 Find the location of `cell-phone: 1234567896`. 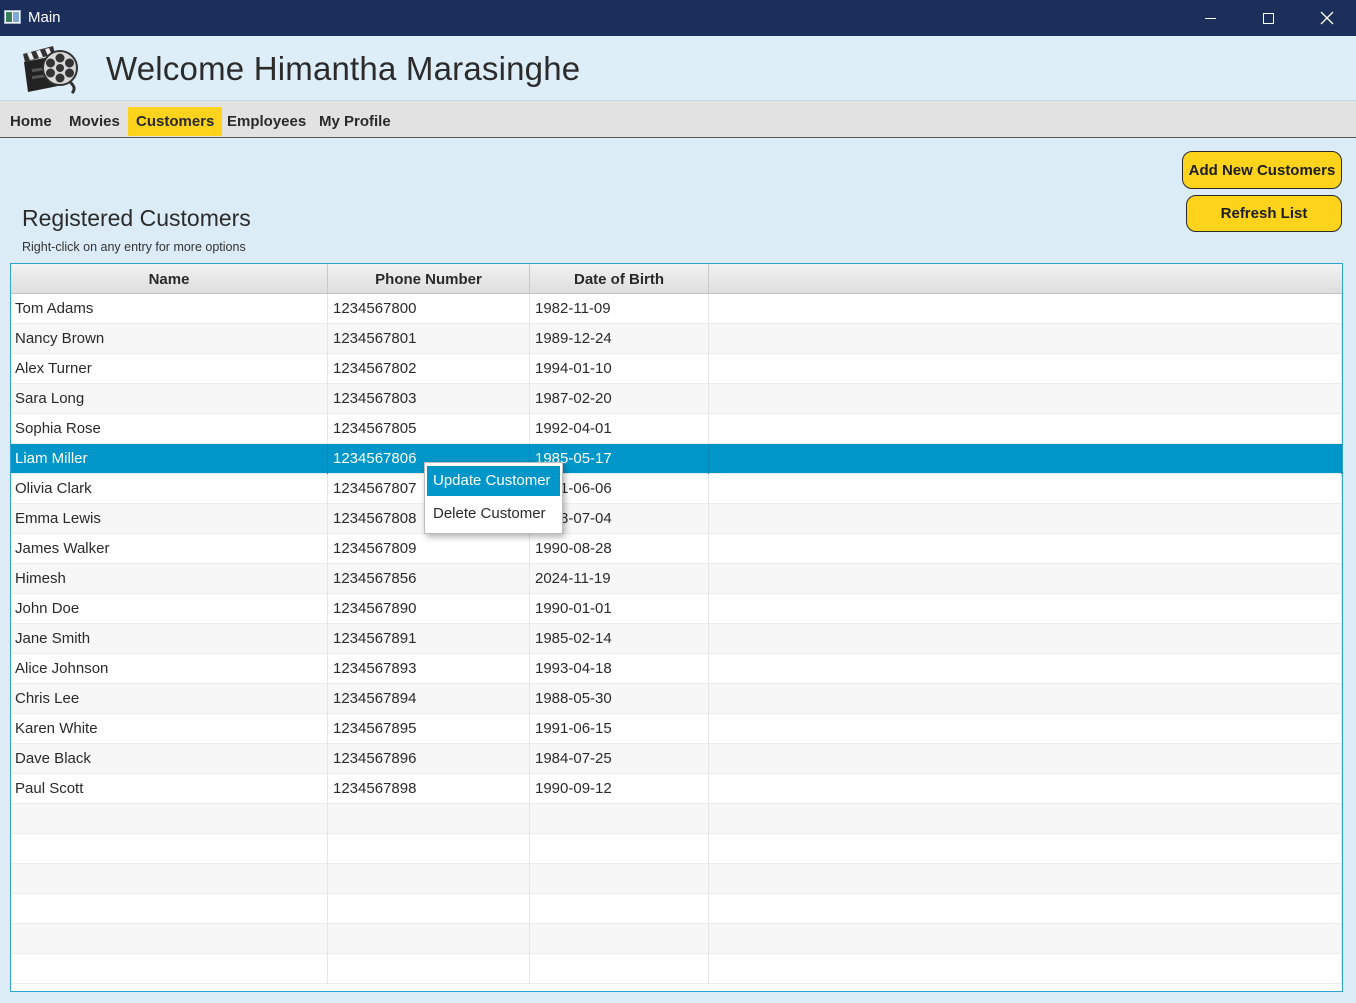

cell-phone: 1234567896 is located at coordinates (429, 759).